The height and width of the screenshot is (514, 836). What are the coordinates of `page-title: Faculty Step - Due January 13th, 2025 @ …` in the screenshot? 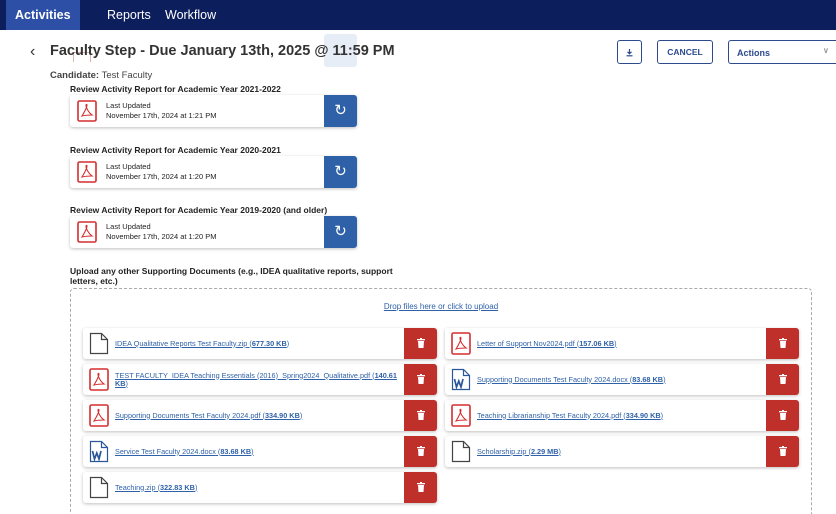 It's located at (222, 51).